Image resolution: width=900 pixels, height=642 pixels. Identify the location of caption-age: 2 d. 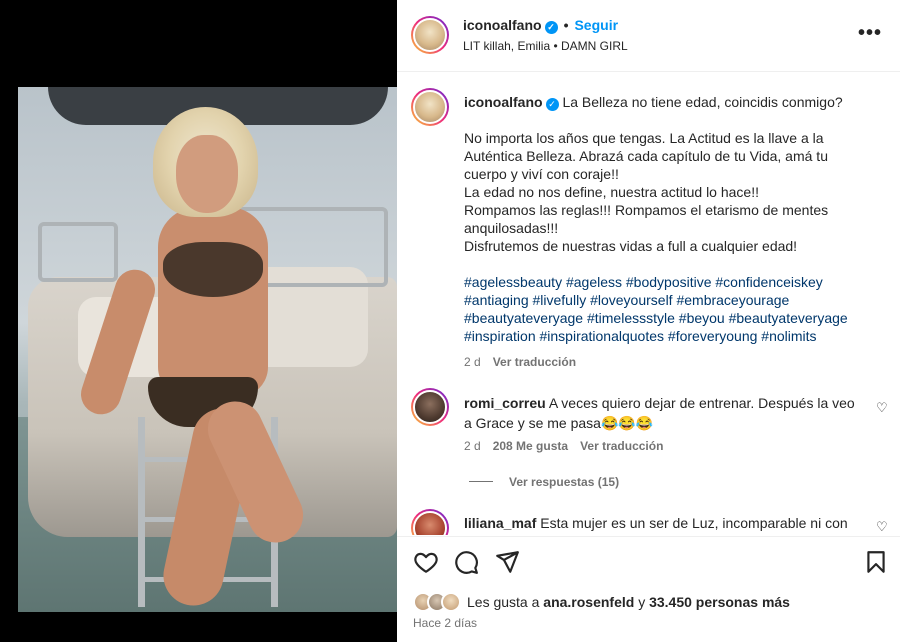
(472, 362).